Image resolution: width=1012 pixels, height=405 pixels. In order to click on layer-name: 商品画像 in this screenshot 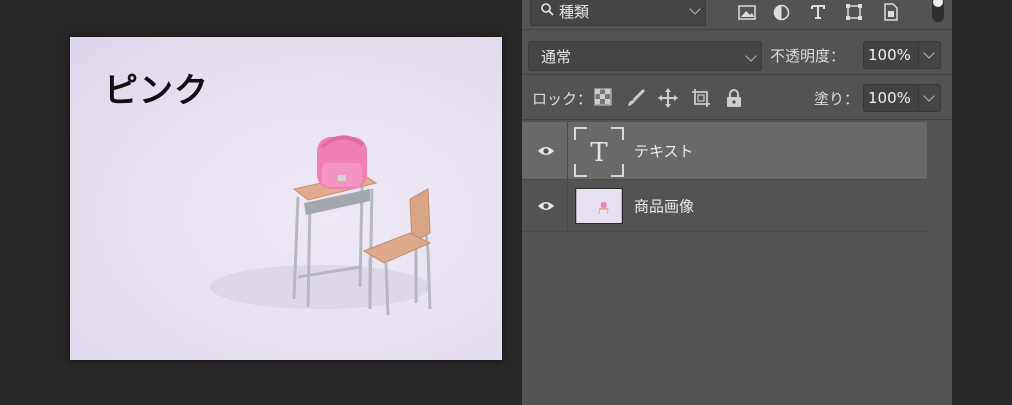, I will do `click(664, 205)`.